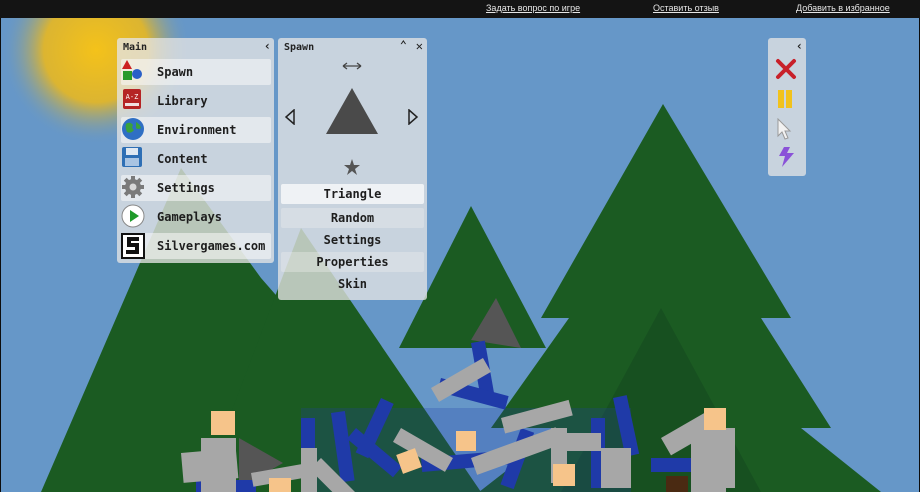 This screenshot has width=920, height=492. I want to click on next-shape-arrow-icon, so click(413, 117).